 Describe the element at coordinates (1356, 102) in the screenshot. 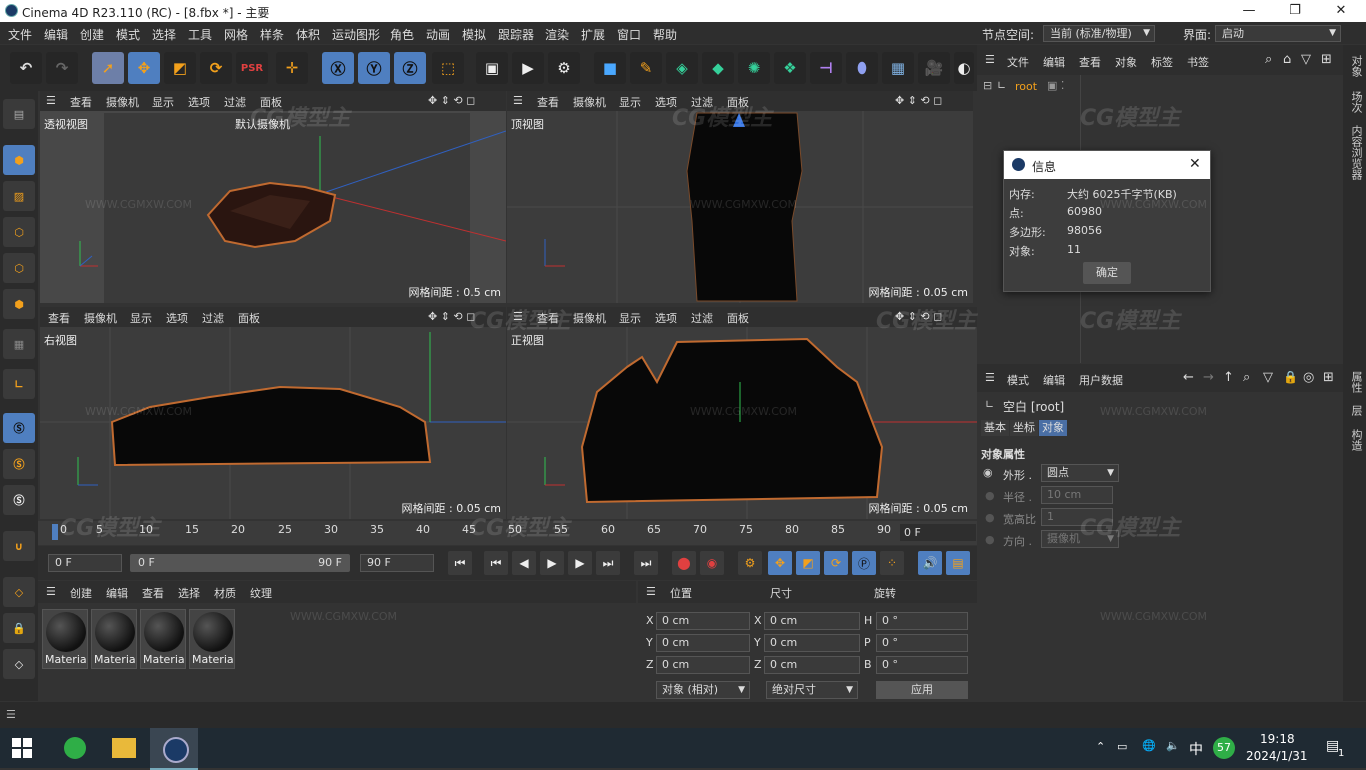

I see `tab-takes: 场次` at that location.